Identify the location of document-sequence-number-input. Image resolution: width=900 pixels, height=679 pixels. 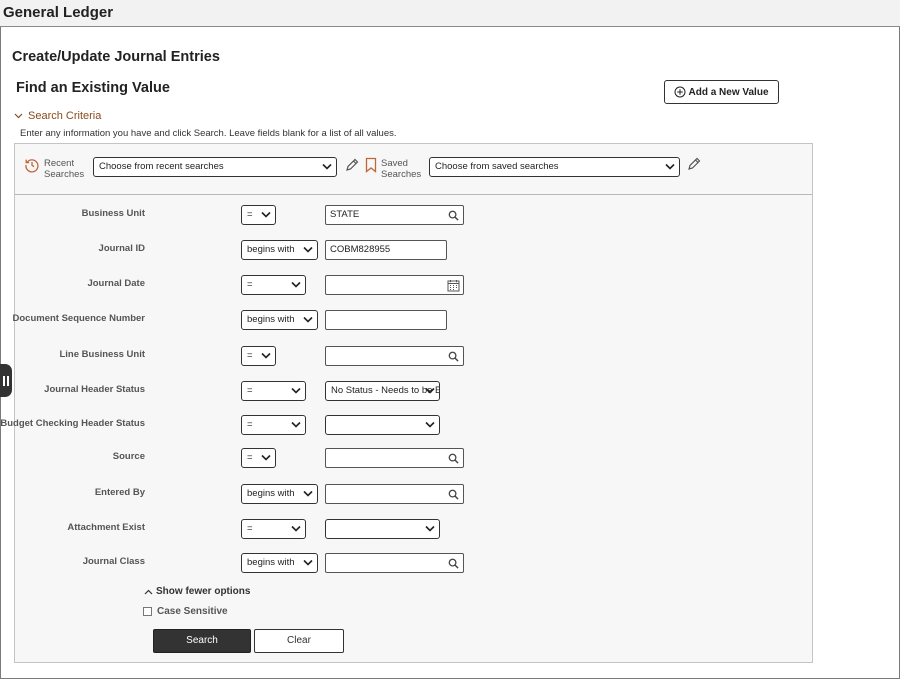
(386, 320).